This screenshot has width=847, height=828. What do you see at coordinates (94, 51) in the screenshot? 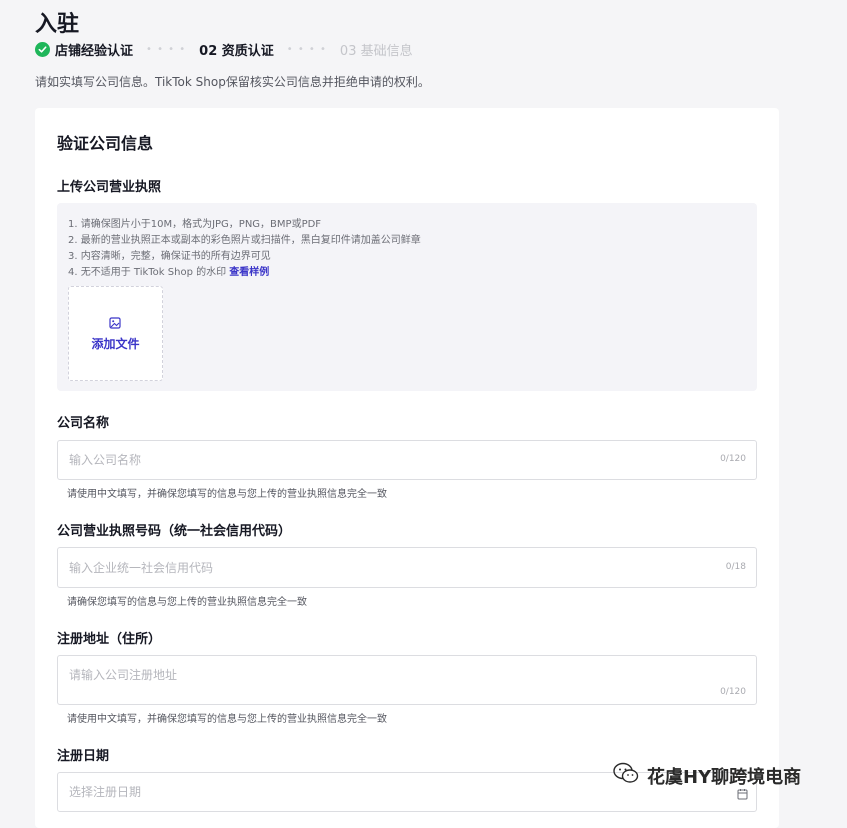
I see `step-label: 店铺经验认证` at bounding box center [94, 51].